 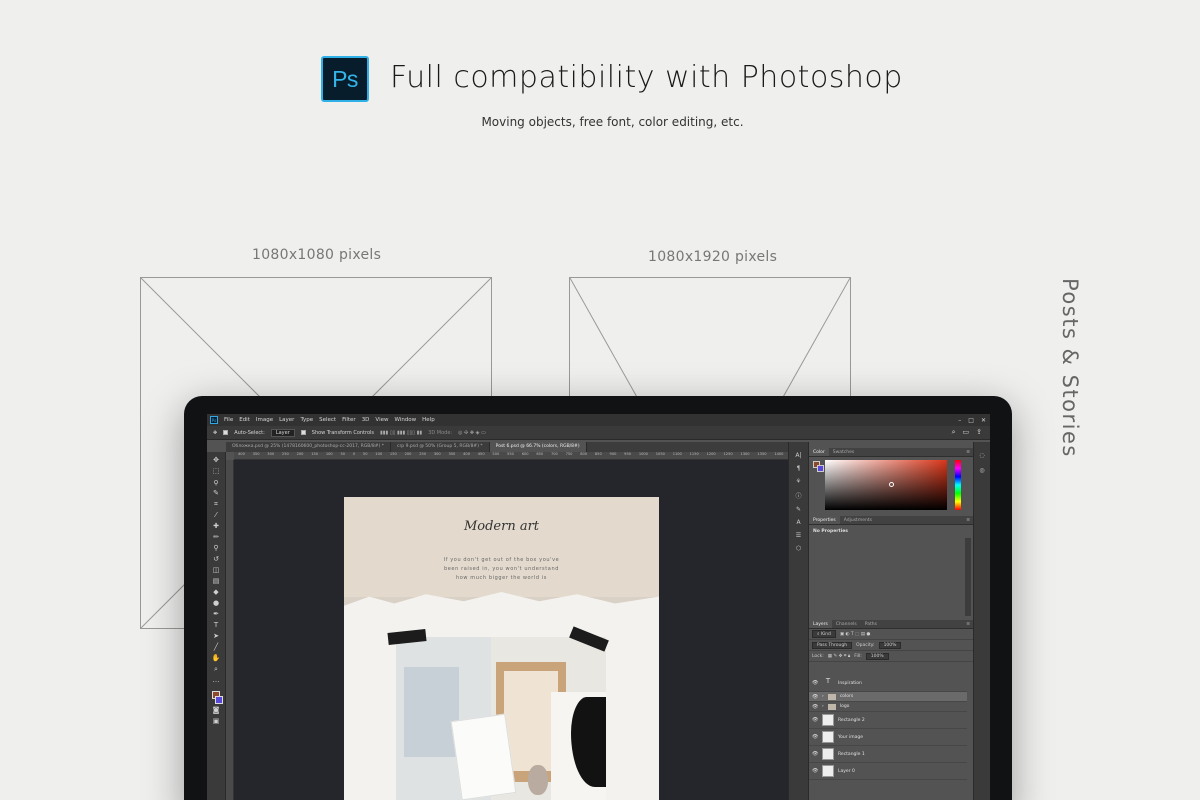 What do you see at coordinates (219, 700) in the screenshot?
I see `background-color-swatch` at bounding box center [219, 700].